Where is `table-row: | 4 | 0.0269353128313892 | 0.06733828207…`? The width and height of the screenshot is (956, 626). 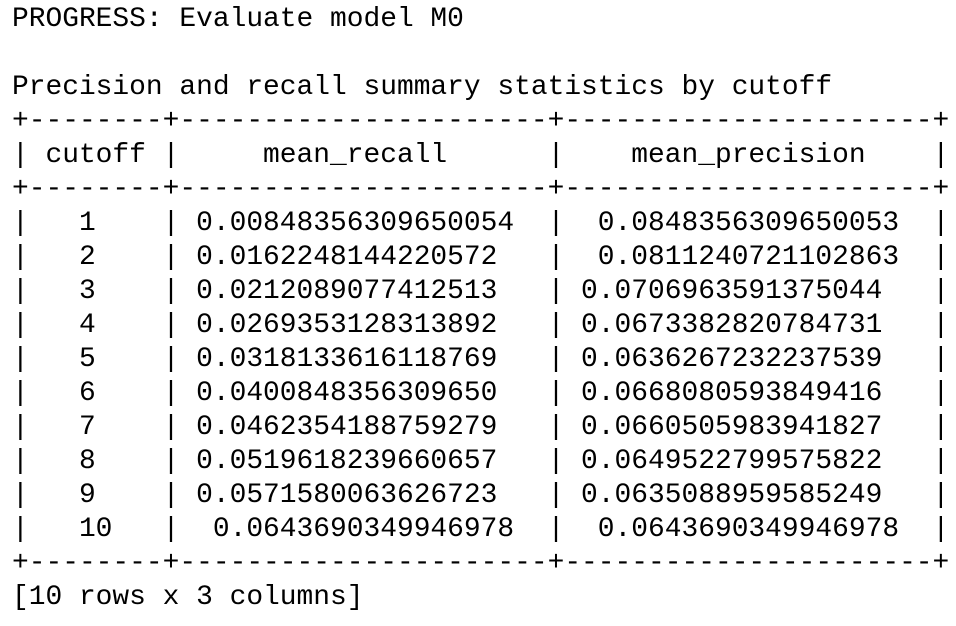
table-row: | 4 | 0.0269353128313892 | 0.06733828207… is located at coordinates (481, 325).